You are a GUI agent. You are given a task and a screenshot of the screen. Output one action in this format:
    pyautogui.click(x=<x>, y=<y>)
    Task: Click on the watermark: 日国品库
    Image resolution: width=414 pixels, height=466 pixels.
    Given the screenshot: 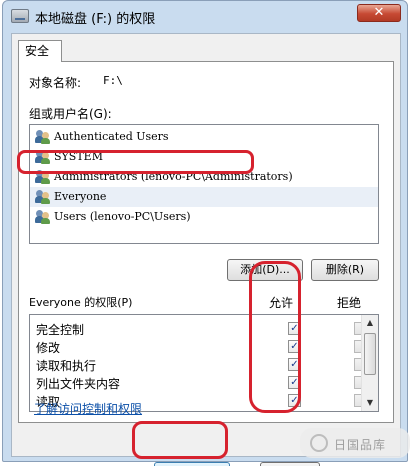 What is the action you would take?
    pyautogui.click(x=355, y=443)
    